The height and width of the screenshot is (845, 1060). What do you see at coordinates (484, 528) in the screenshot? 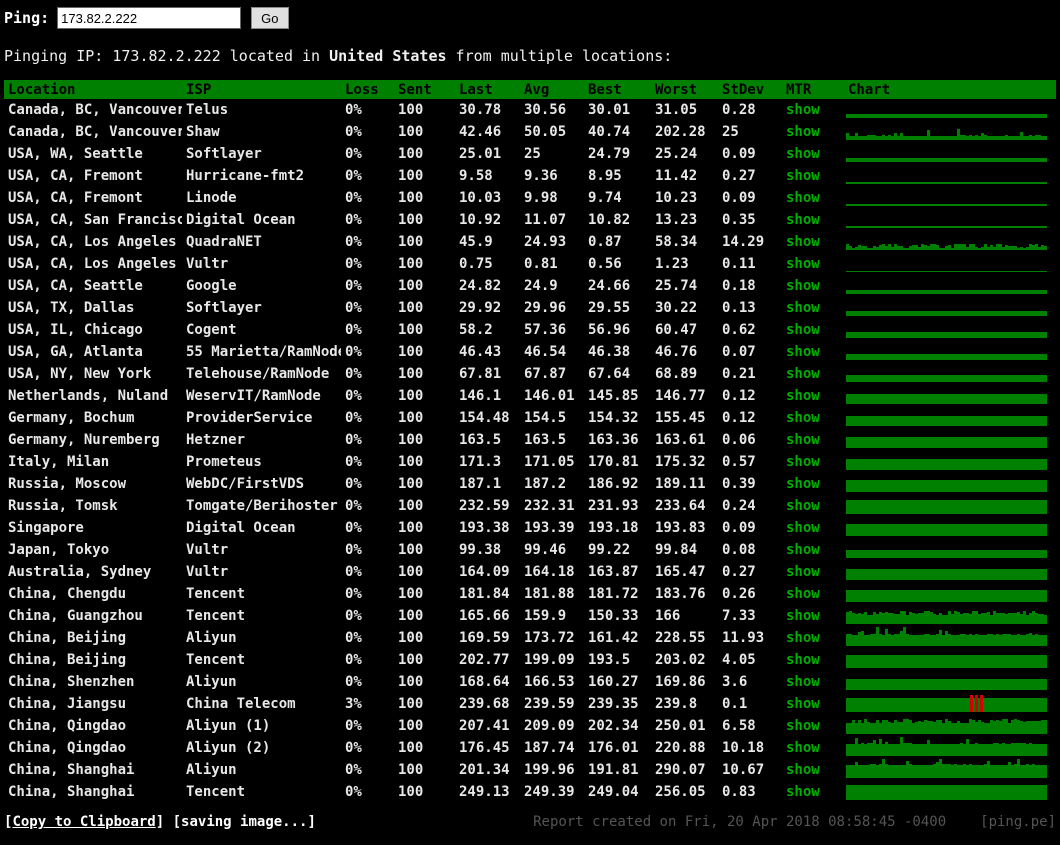
I see `last-cell: 193.38` at bounding box center [484, 528].